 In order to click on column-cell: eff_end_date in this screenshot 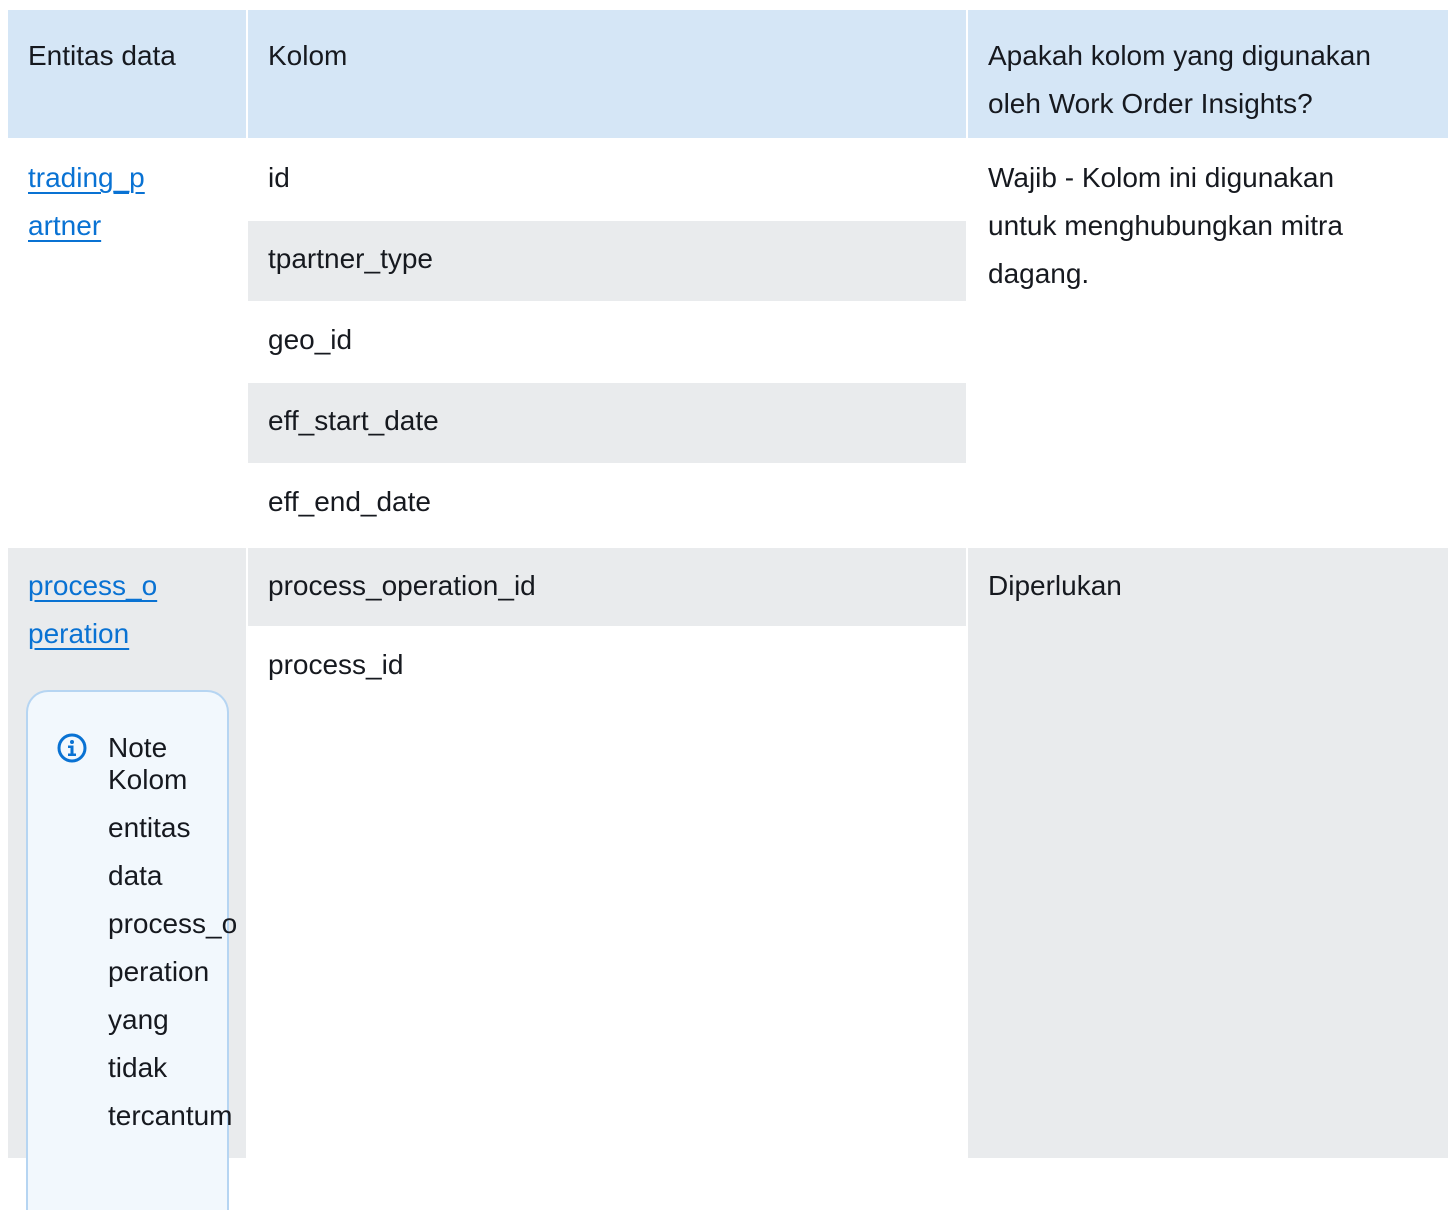, I will do `click(607, 505)`.